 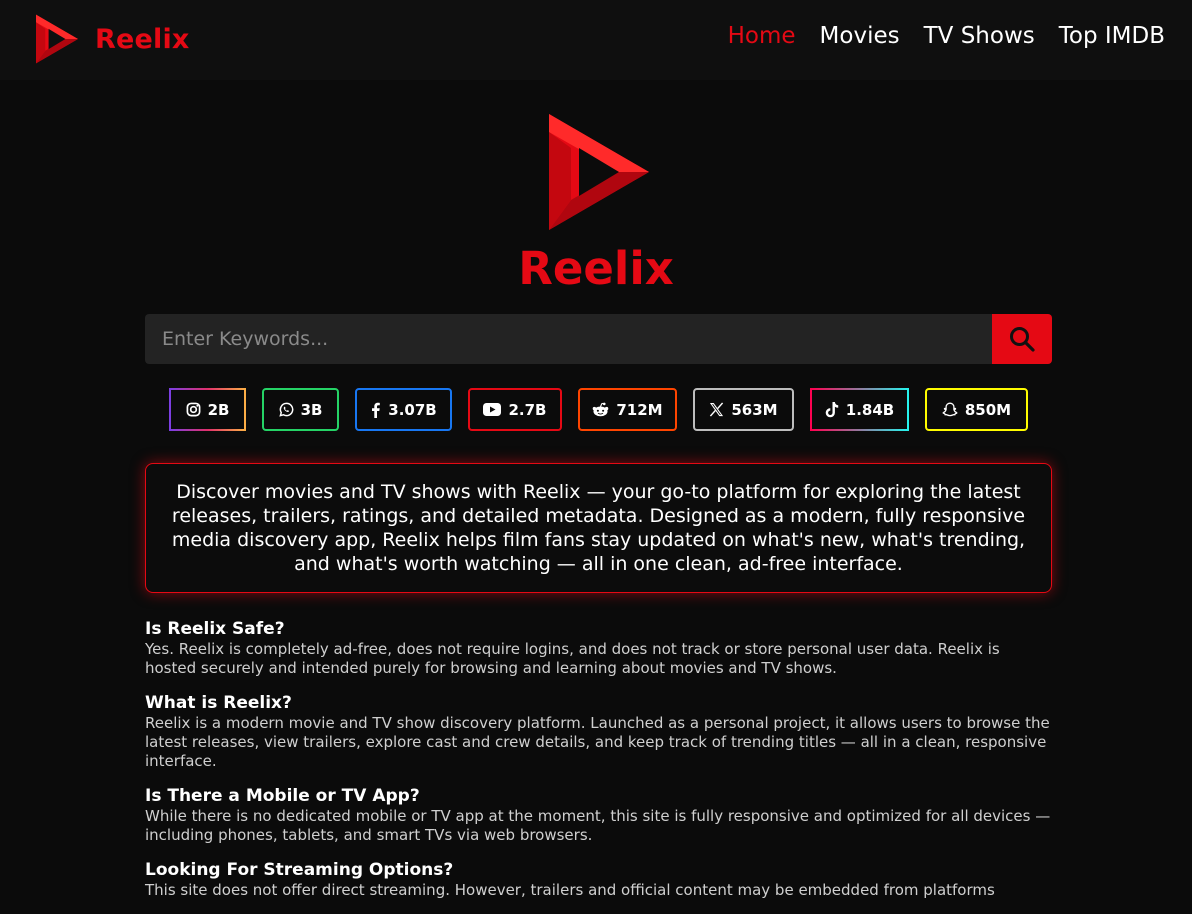 What do you see at coordinates (716, 409) in the screenshot?
I see `x-icon` at bounding box center [716, 409].